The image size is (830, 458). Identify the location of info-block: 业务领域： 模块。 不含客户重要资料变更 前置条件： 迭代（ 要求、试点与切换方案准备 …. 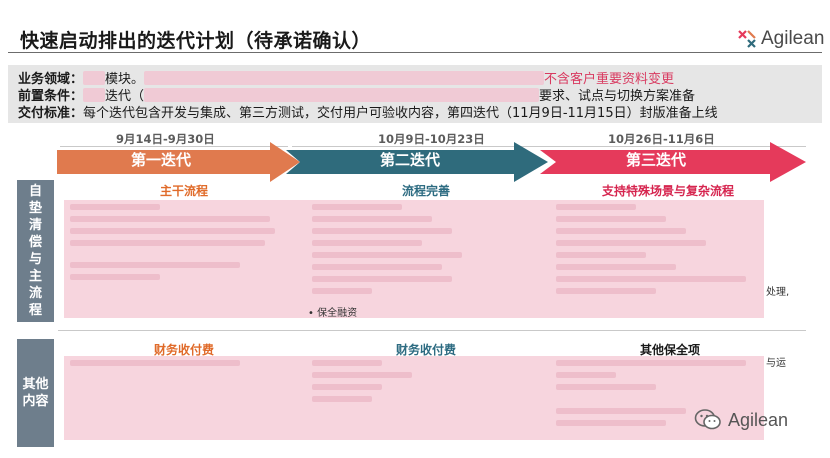
(415, 94).